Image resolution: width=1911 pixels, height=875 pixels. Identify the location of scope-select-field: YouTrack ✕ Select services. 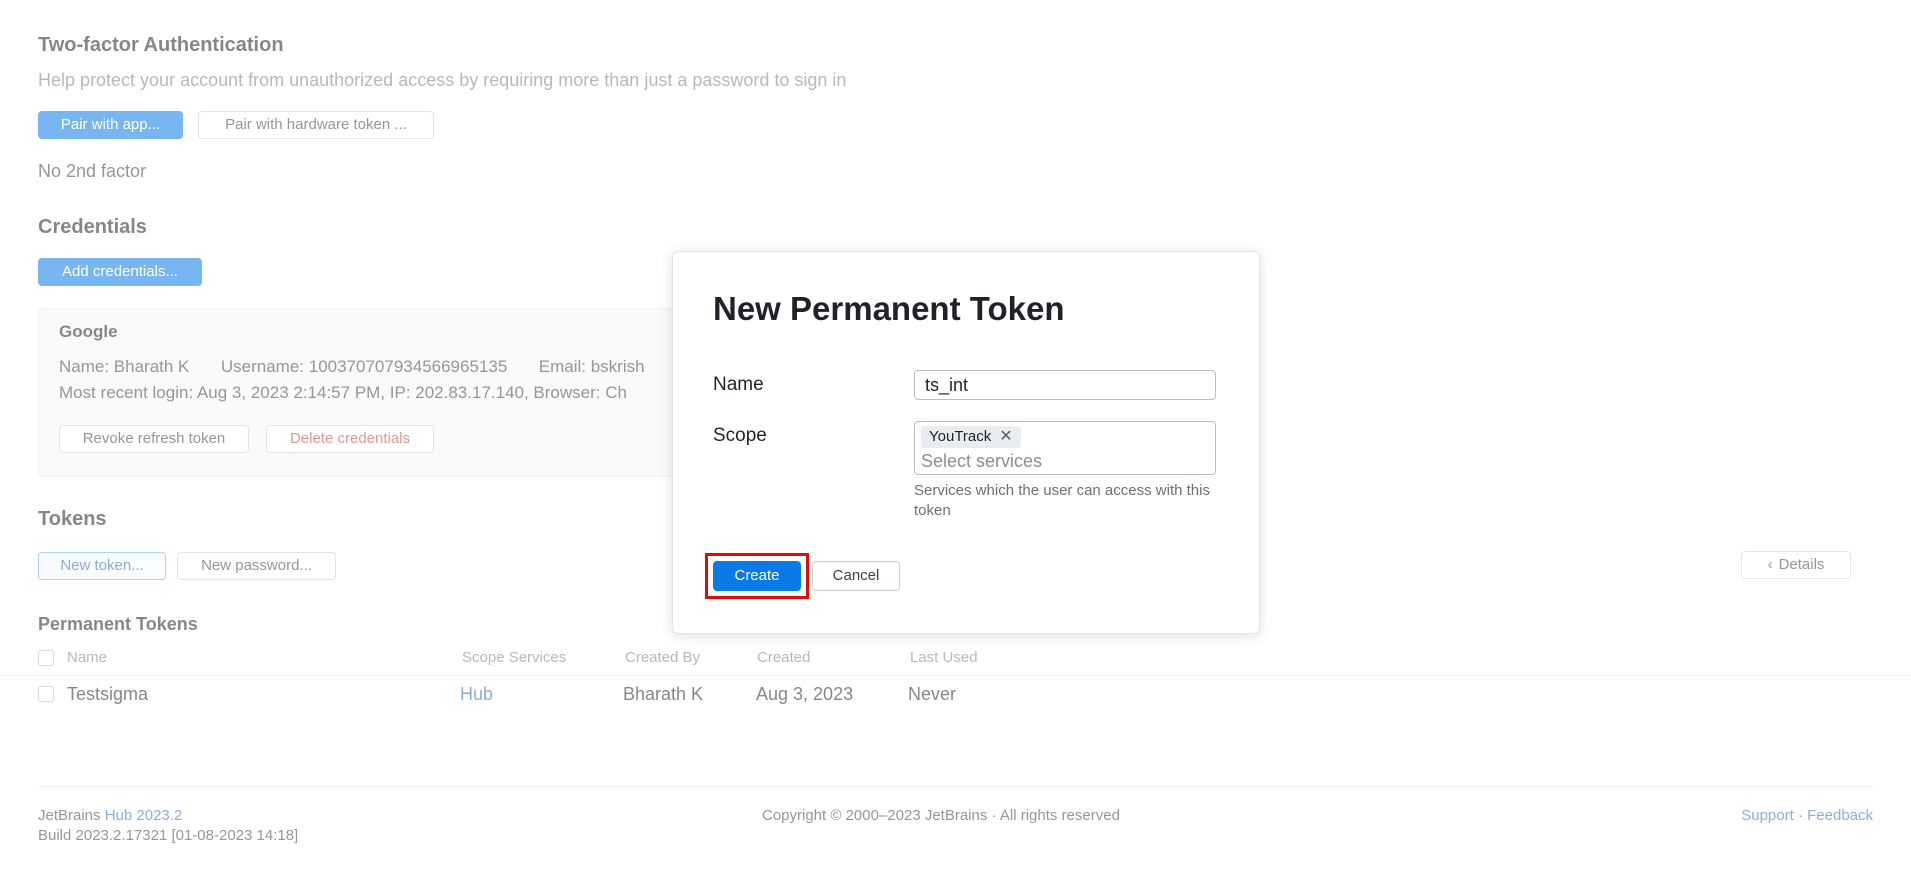
(1065, 448).